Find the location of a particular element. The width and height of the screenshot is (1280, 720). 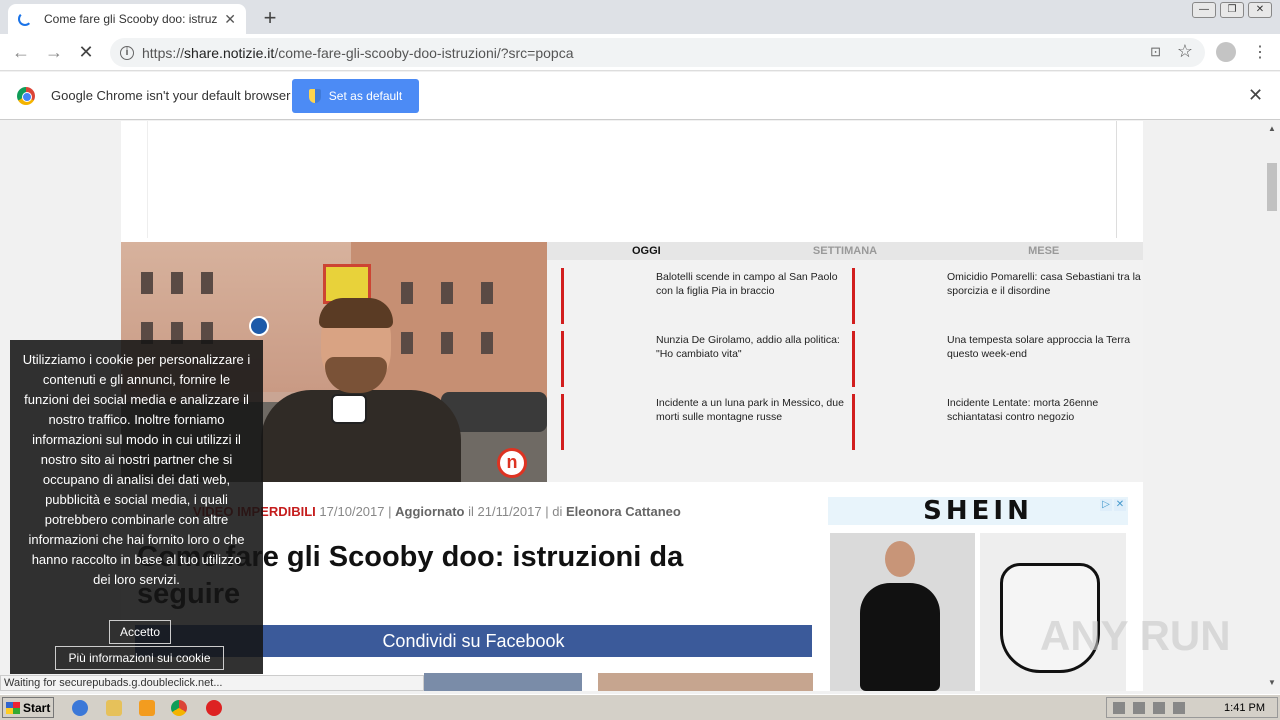

tray-icons is located at coordinates (1149, 708).